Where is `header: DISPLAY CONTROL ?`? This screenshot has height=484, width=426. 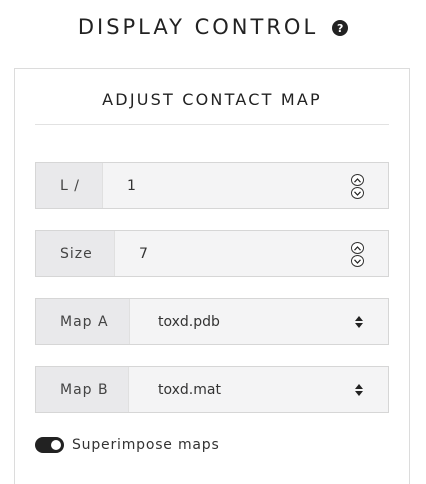
header: DISPLAY CONTROL ? is located at coordinates (213, 27).